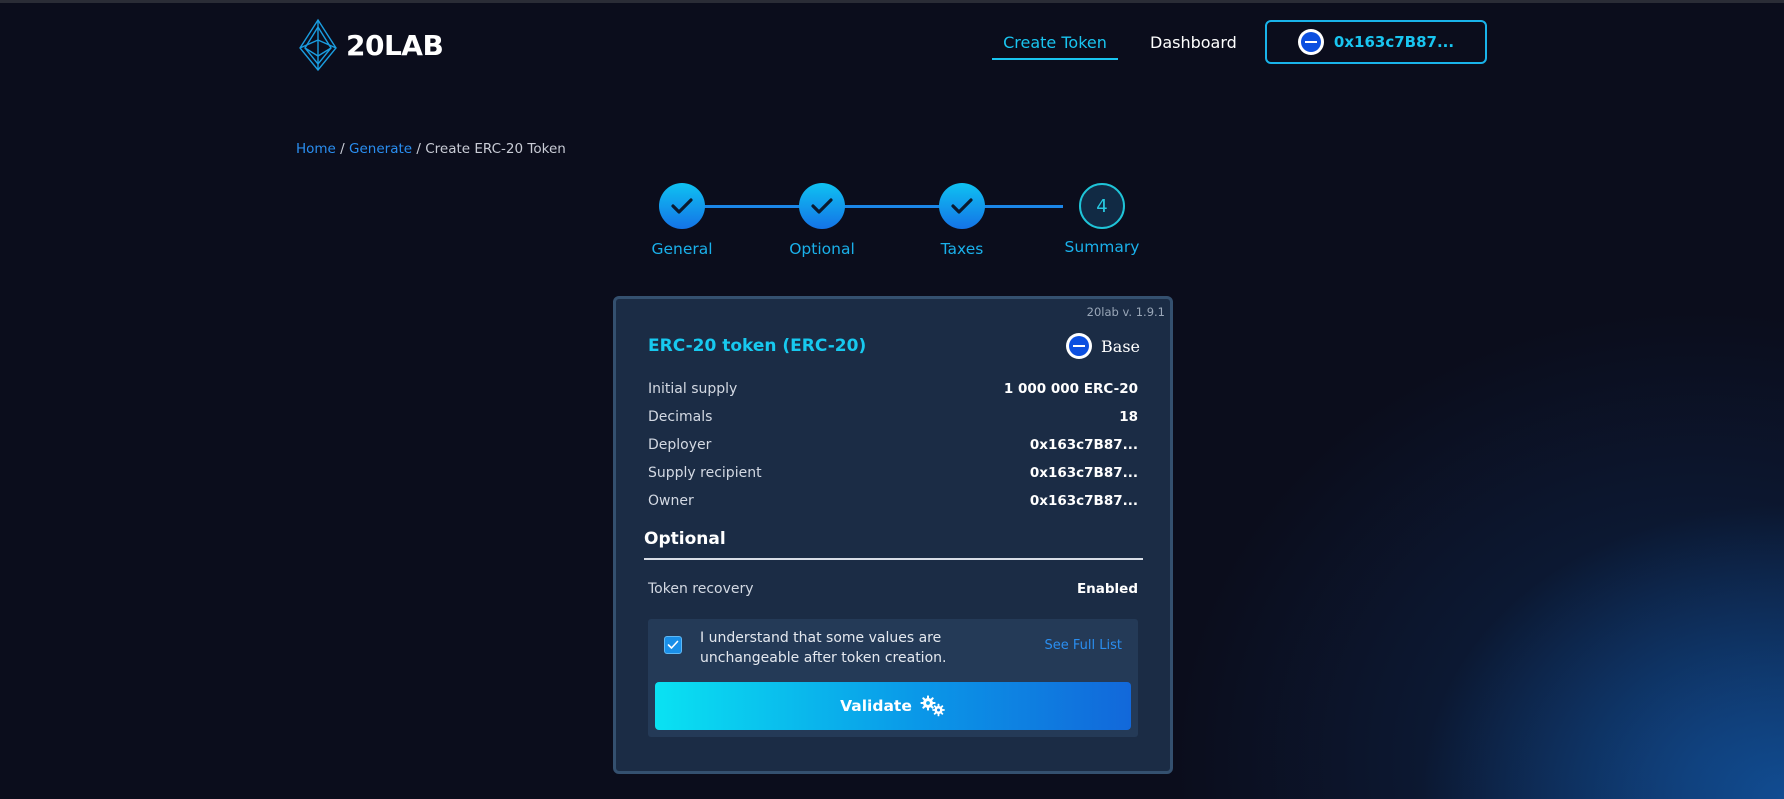  I want to click on validate-button: Validate, so click(893, 706).